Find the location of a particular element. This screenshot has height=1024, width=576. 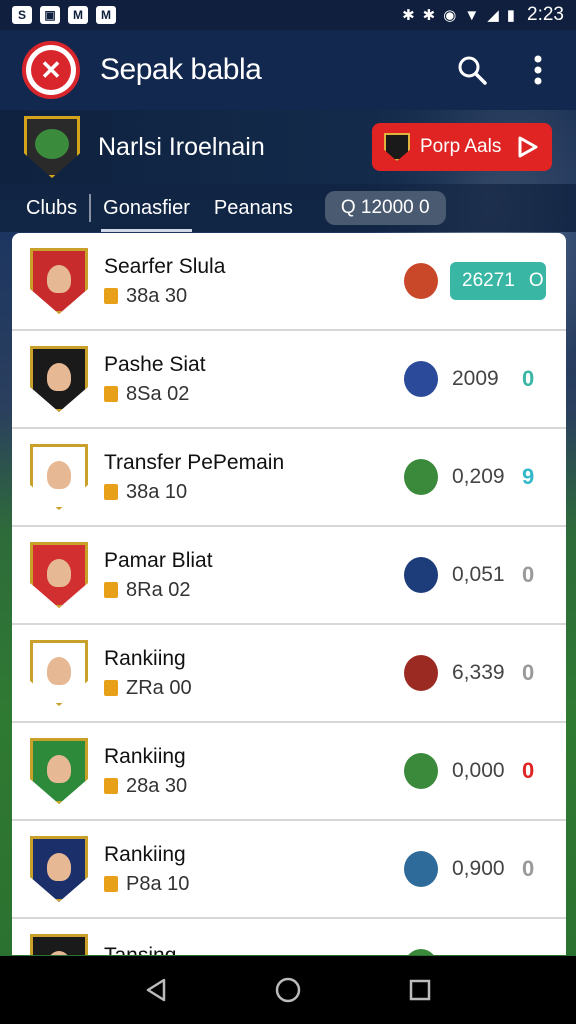

app-title: Sepak babla is located at coordinates (181, 69).